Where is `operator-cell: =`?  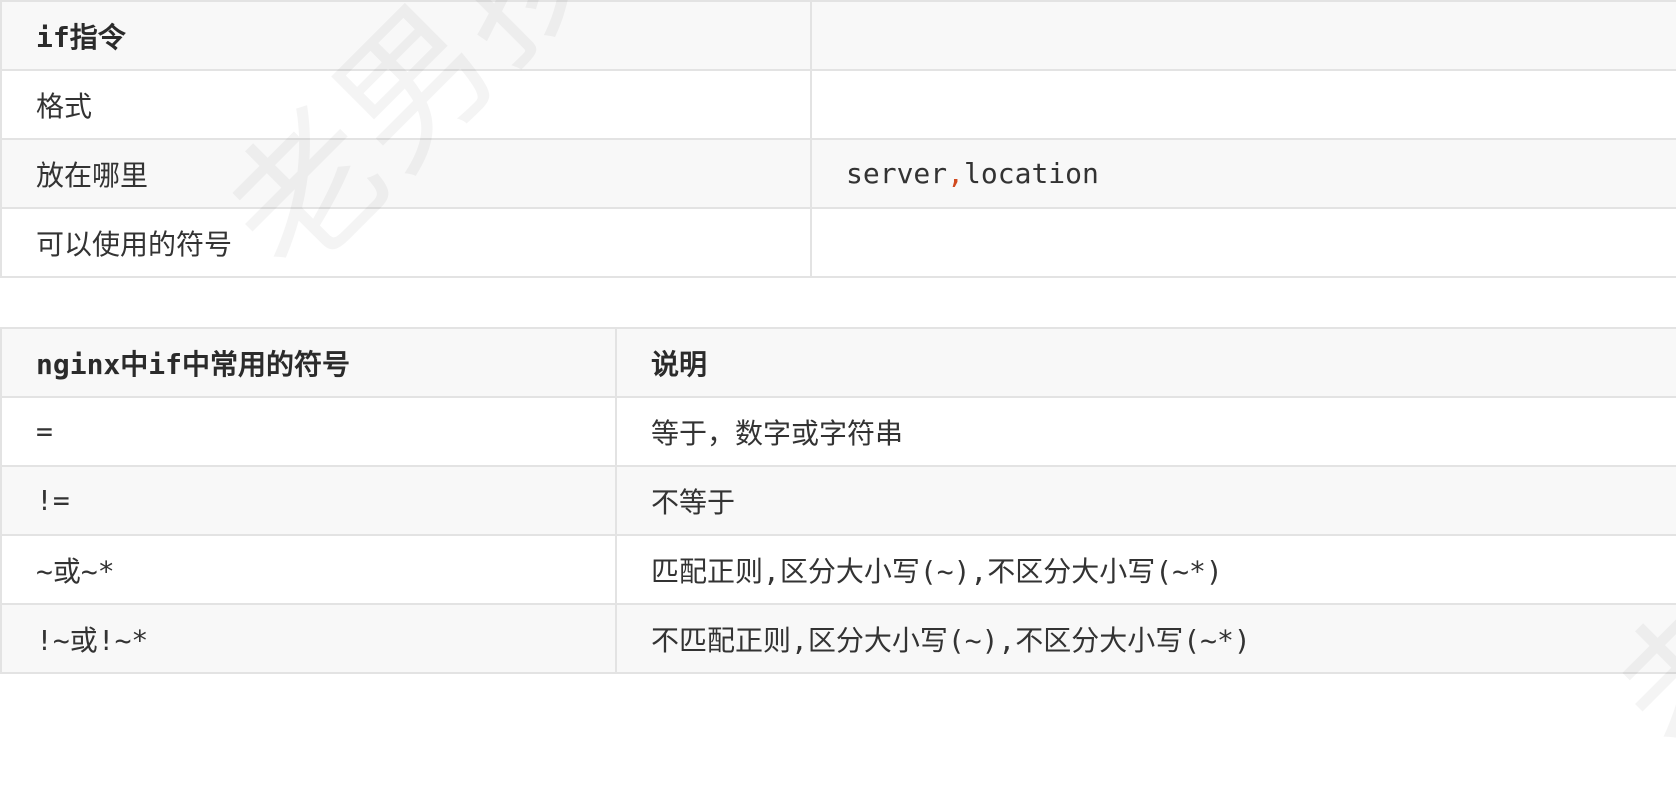
operator-cell: = is located at coordinates (308, 431).